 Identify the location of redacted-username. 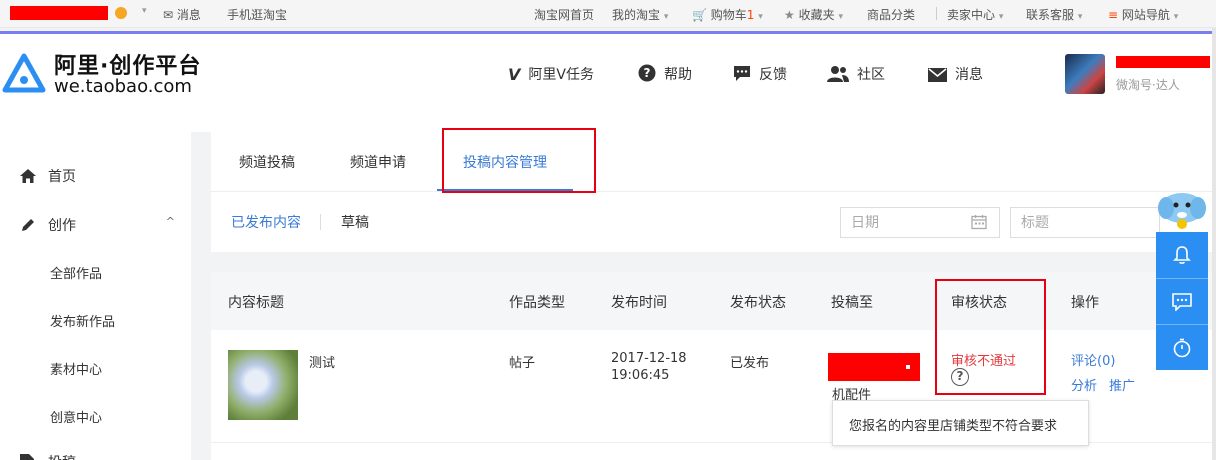
(59, 13).